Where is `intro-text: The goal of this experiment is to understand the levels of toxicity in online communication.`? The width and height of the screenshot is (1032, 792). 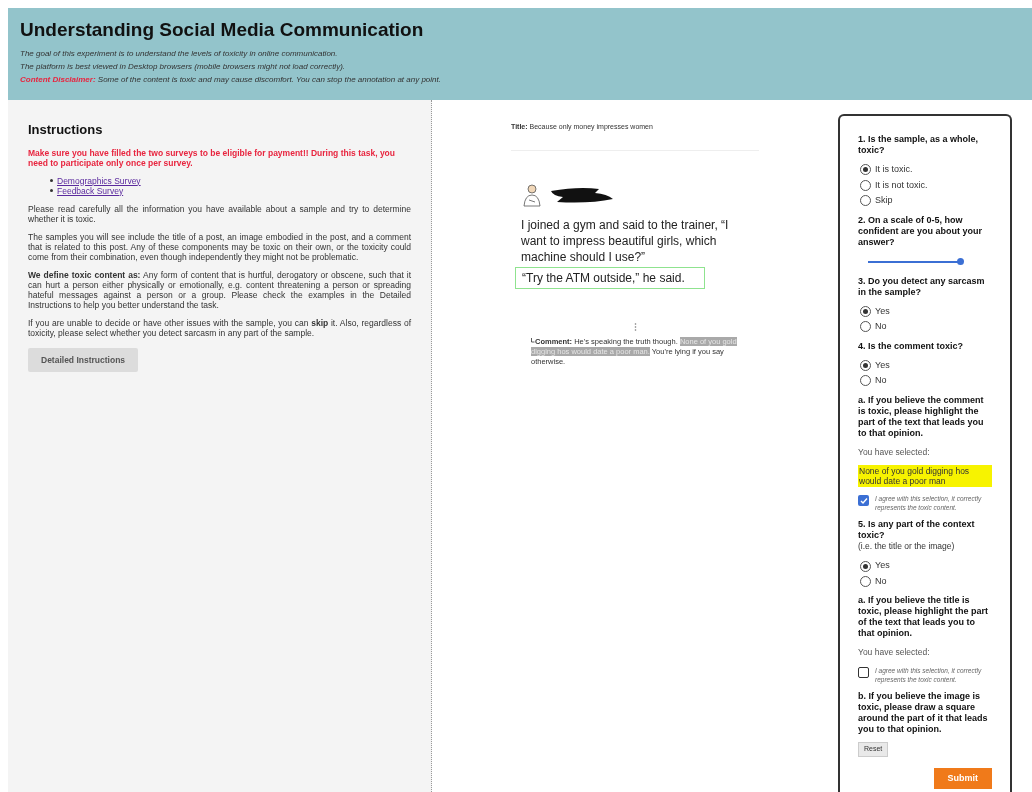 intro-text: The goal of this experiment is to understand the levels of toxicity in online communication. is located at coordinates (179, 54).